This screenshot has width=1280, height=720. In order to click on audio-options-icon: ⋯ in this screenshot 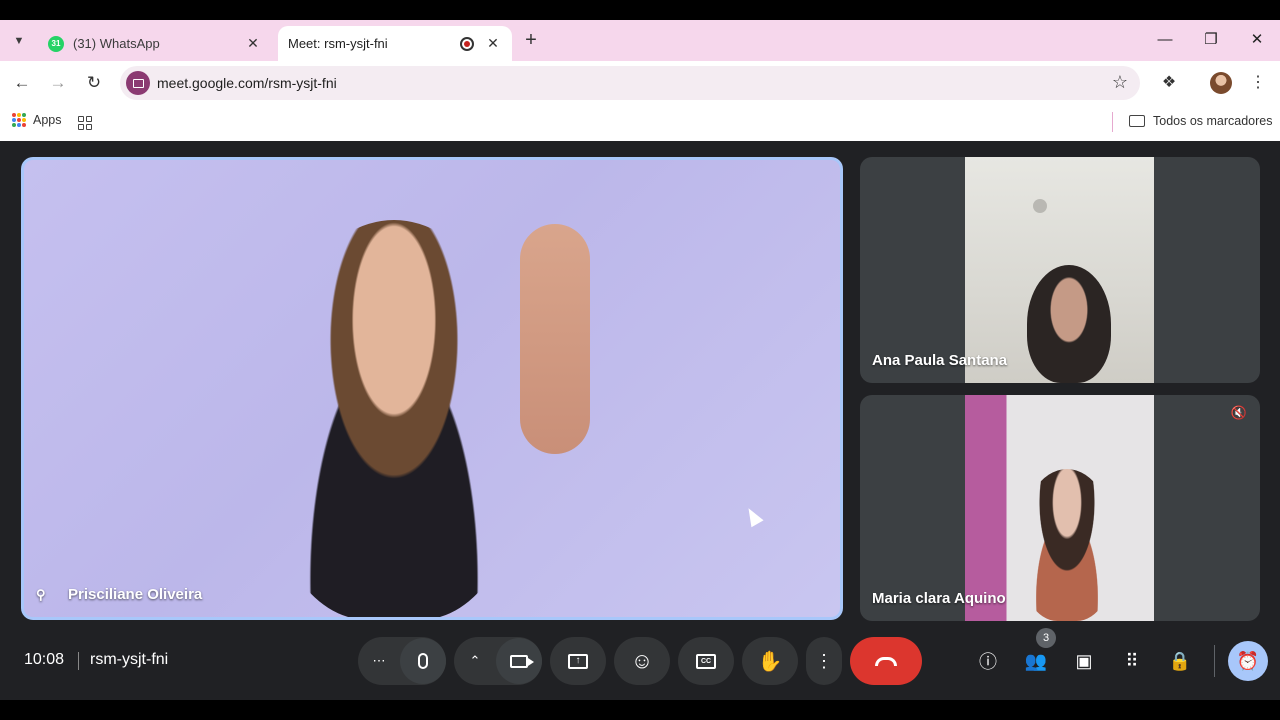, I will do `click(379, 661)`.